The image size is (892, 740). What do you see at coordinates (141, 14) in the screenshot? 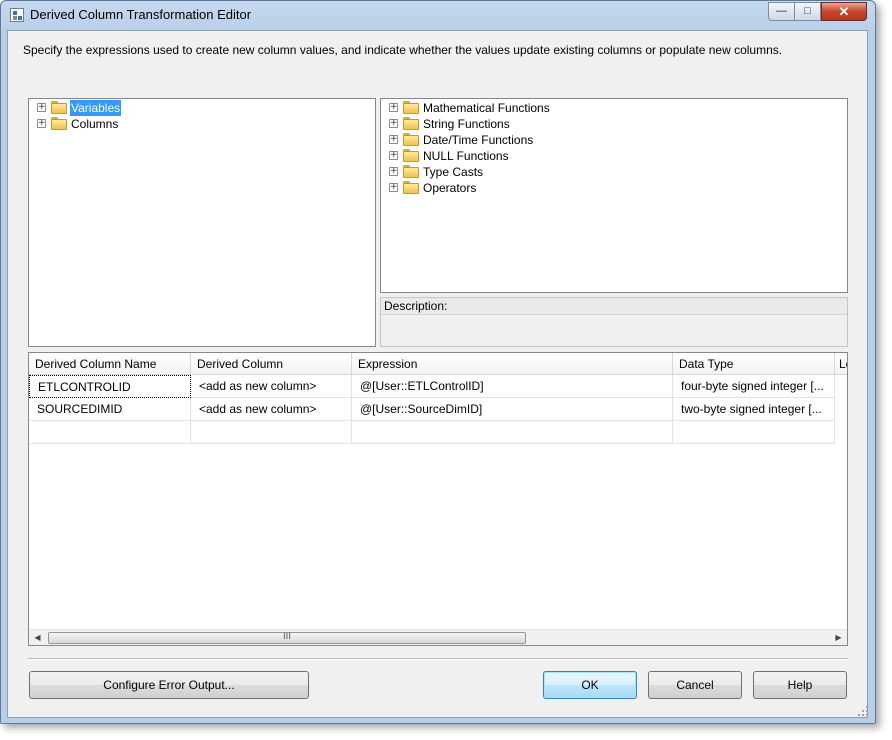
I see `window-title: Derived Column Transformation Editor` at bounding box center [141, 14].